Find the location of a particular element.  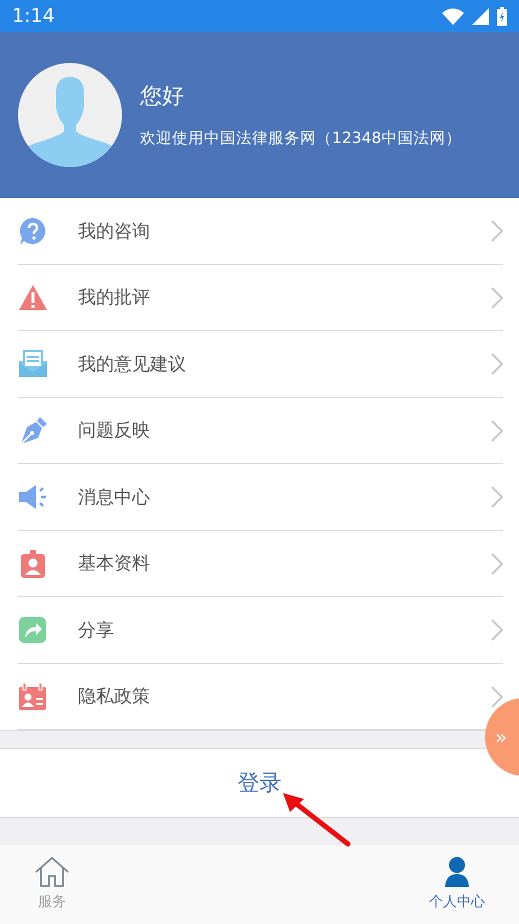

contact-card-icon is located at coordinates (33, 697).